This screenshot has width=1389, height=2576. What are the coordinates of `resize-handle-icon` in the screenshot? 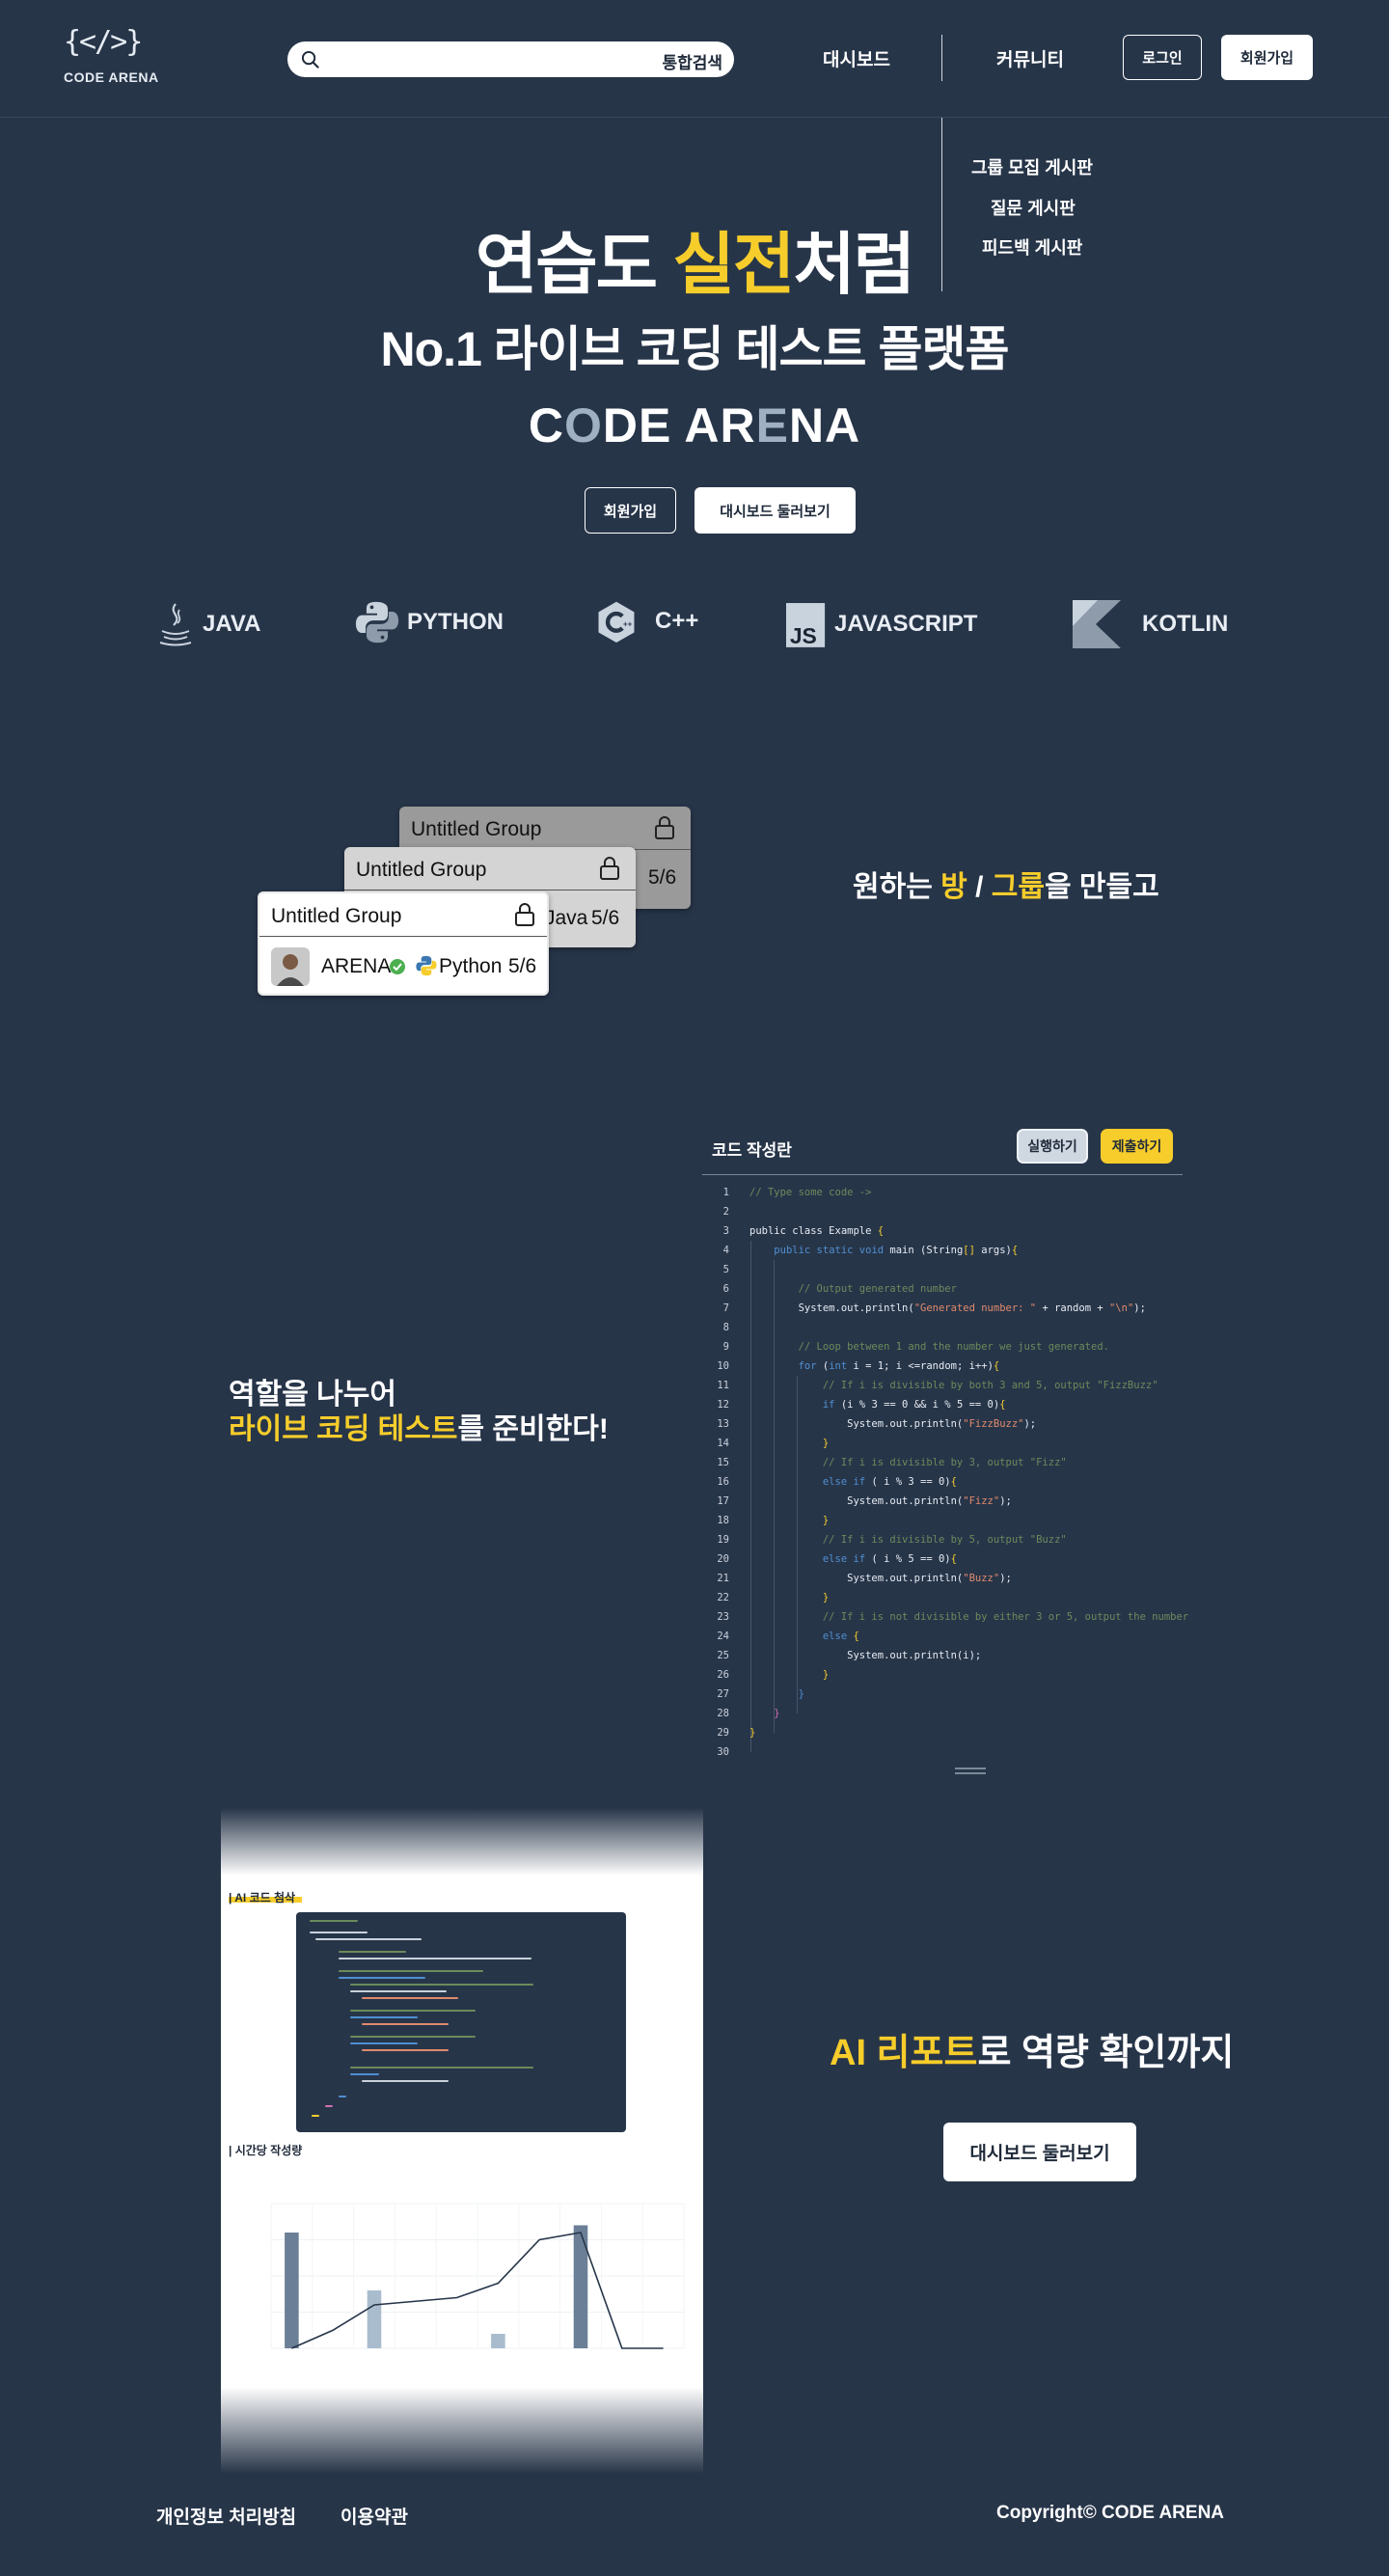 It's located at (971, 1772).